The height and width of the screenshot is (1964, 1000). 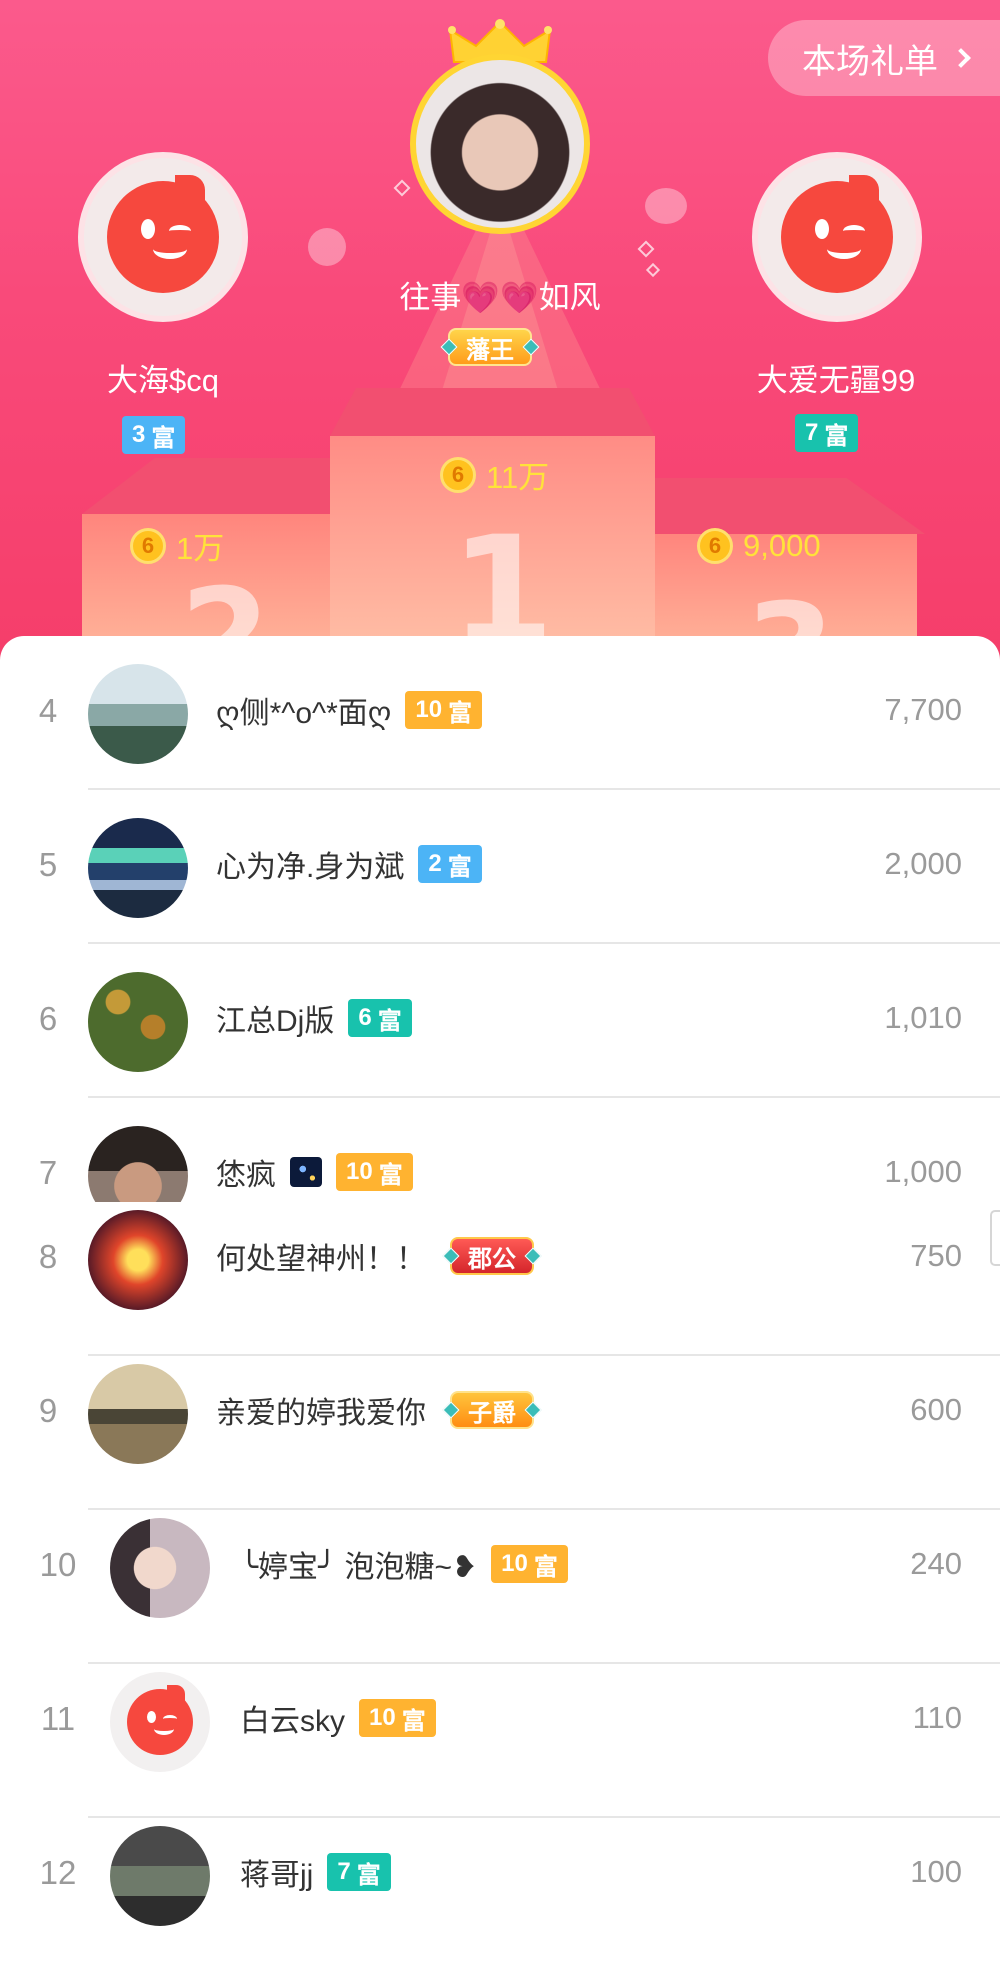 What do you see at coordinates (836, 380) in the screenshot?
I see `third-place-name: 大爱无疆99` at bounding box center [836, 380].